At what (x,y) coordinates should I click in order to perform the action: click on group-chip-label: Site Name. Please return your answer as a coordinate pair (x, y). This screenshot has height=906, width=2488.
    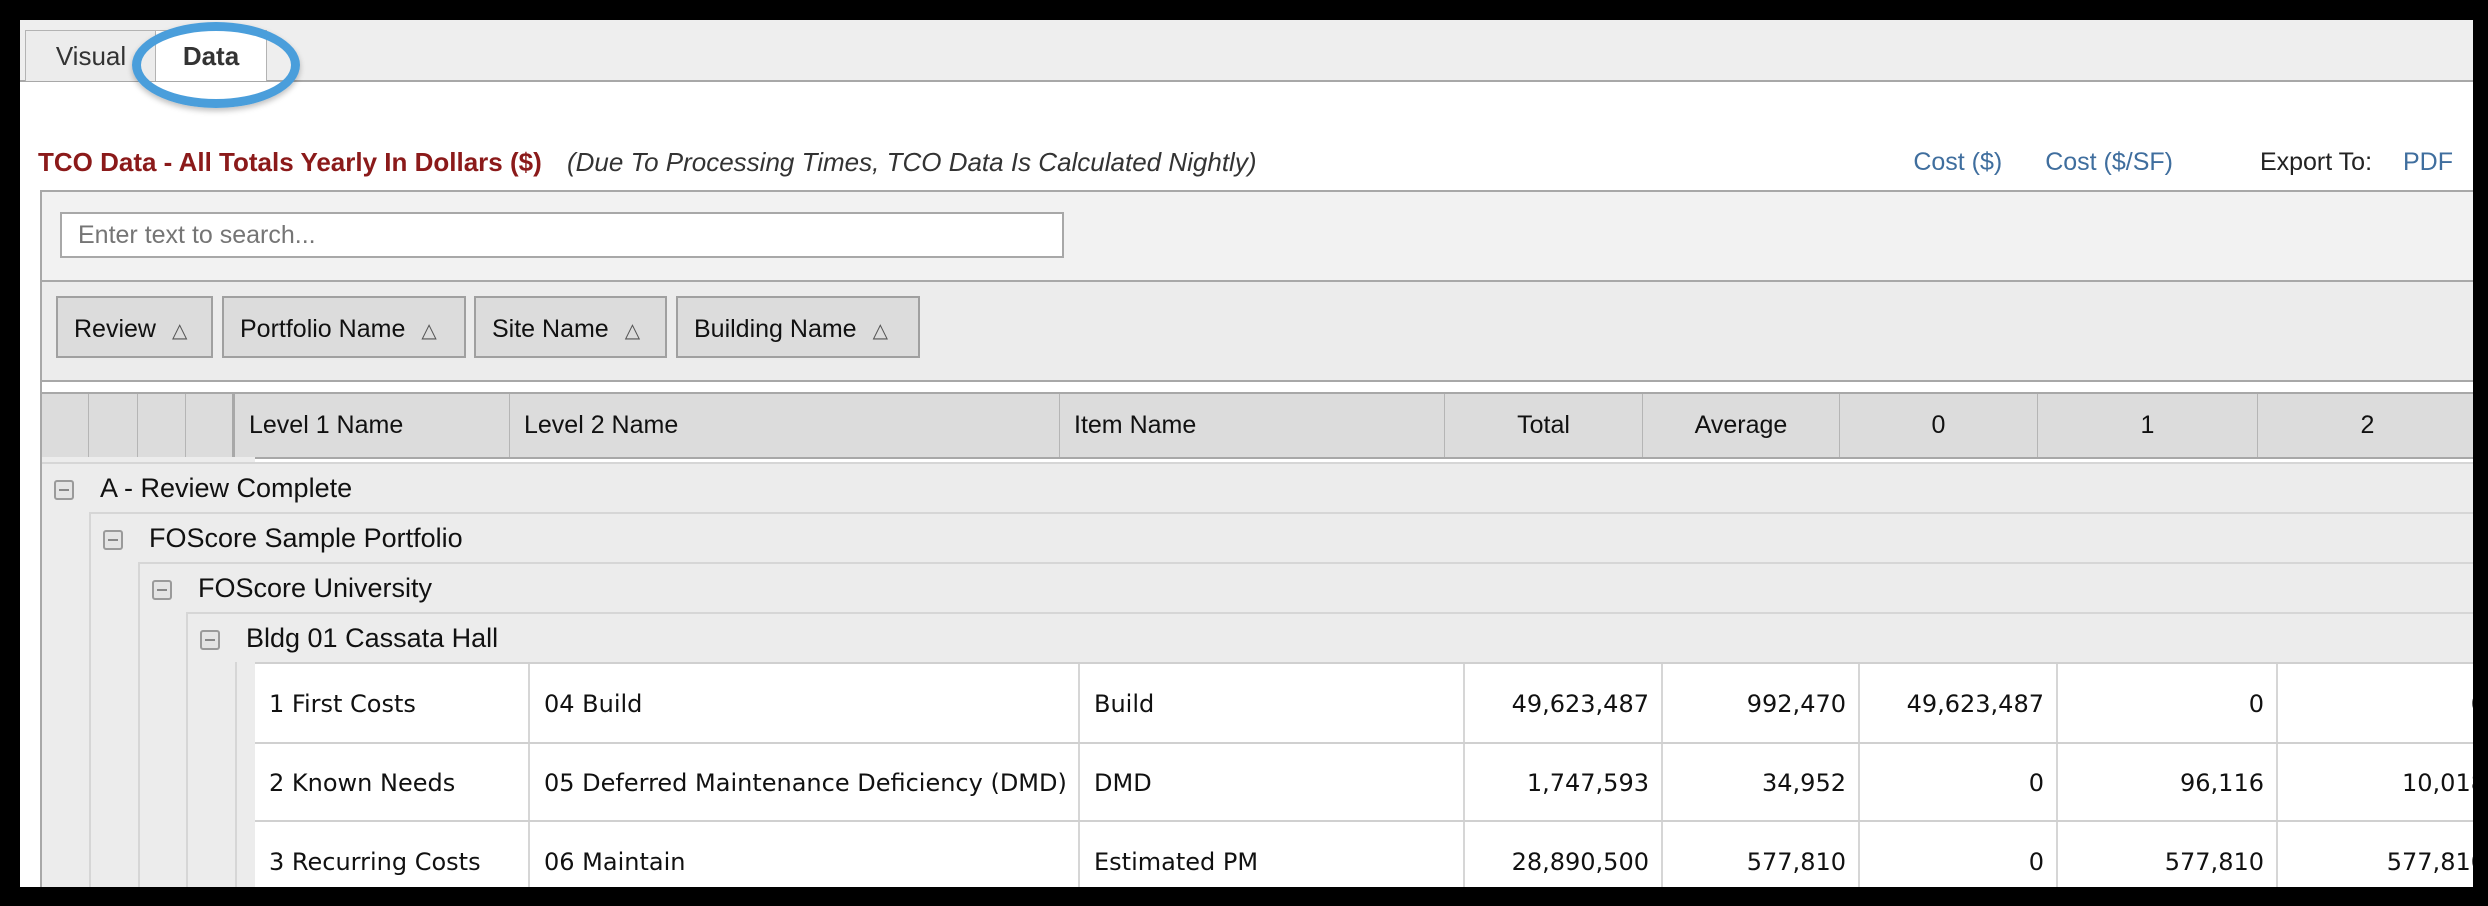
    Looking at the image, I should click on (550, 329).